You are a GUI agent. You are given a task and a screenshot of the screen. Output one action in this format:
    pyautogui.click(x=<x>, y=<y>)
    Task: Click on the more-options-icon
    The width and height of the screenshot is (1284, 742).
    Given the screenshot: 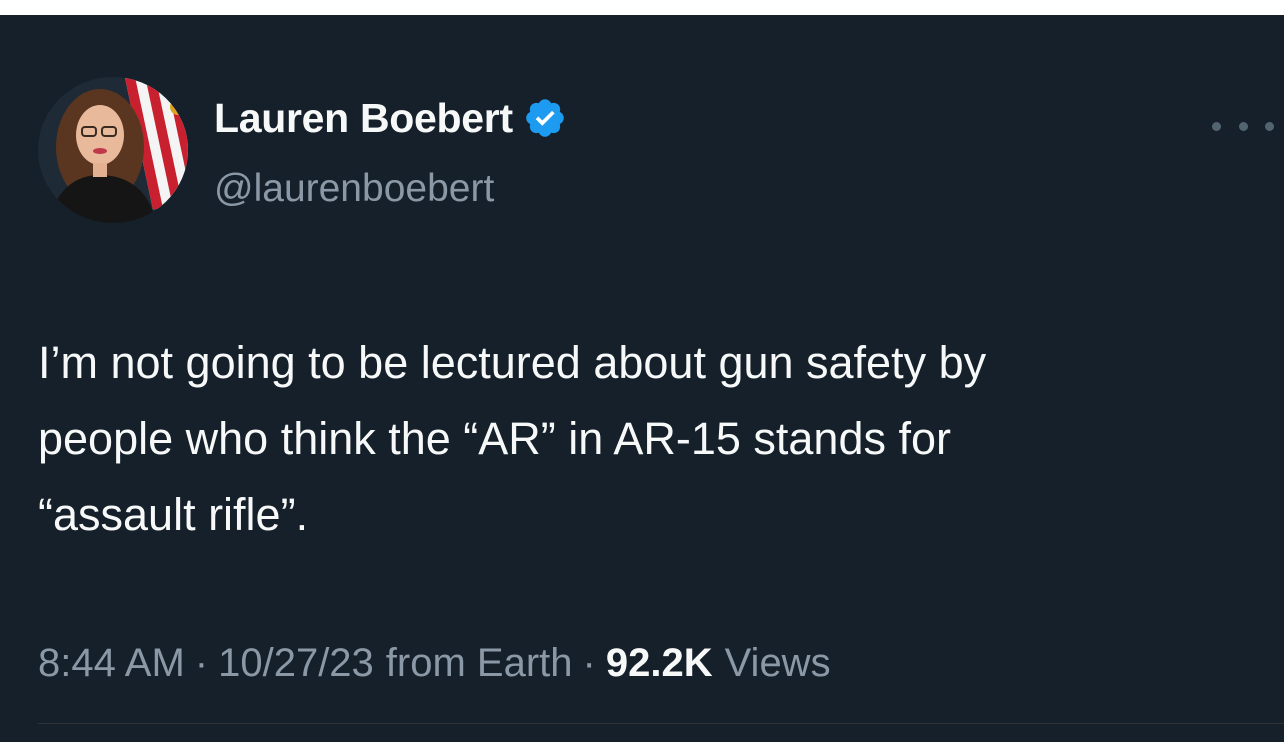 What is the action you would take?
    pyautogui.click(x=1243, y=126)
    